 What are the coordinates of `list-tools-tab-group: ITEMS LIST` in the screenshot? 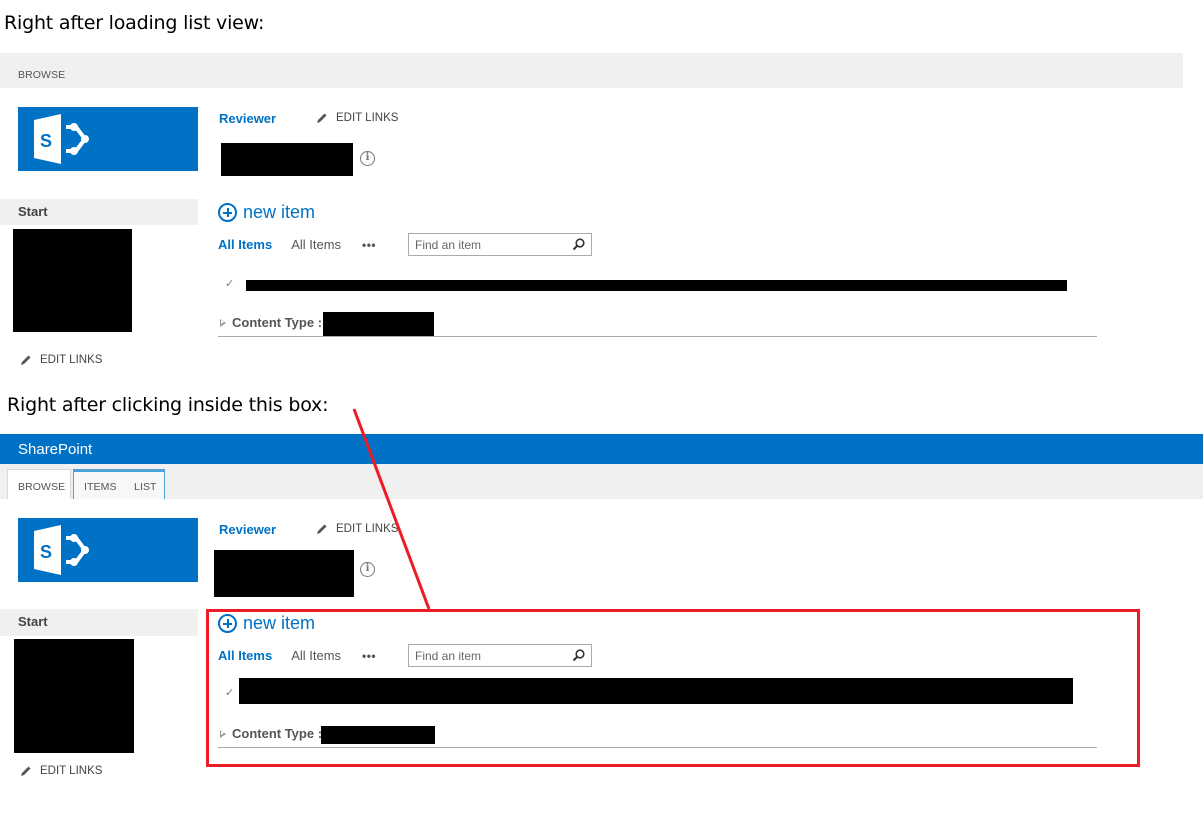 It's located at (119, 484).